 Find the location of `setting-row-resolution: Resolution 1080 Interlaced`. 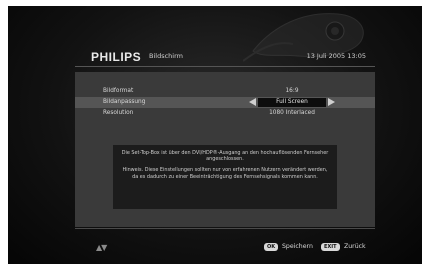

setting-row-resolution: Resolution 1080 Interlaced is located at coordinates (225, 113).